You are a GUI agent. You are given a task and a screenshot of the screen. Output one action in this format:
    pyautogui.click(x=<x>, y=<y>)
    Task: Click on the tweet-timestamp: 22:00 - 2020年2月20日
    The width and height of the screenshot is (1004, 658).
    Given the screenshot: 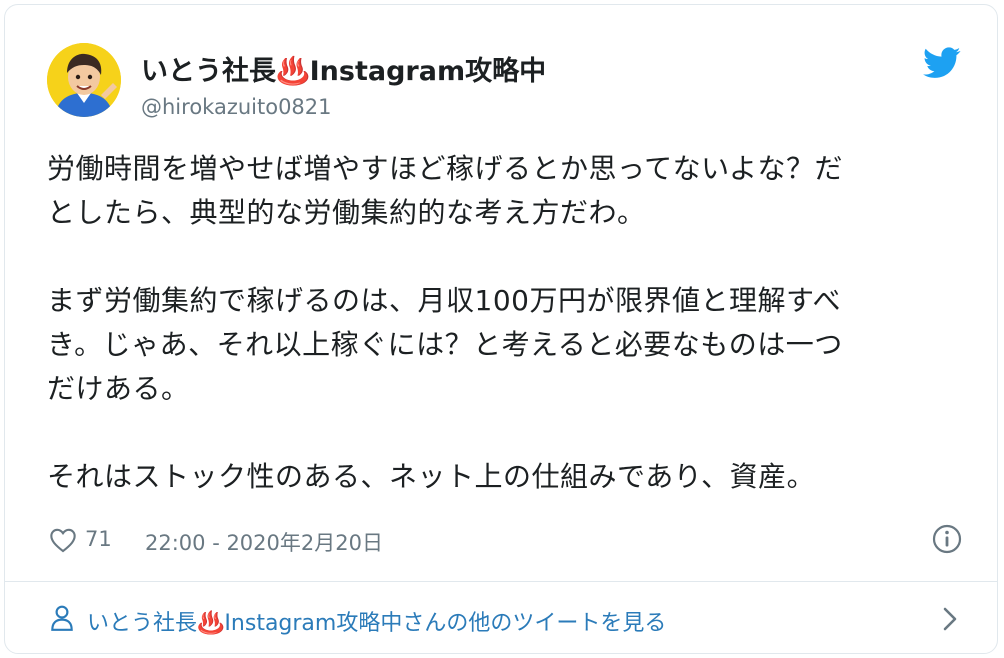 What is the action you would take?
    pyautogui.click(x=264, y=542)
    